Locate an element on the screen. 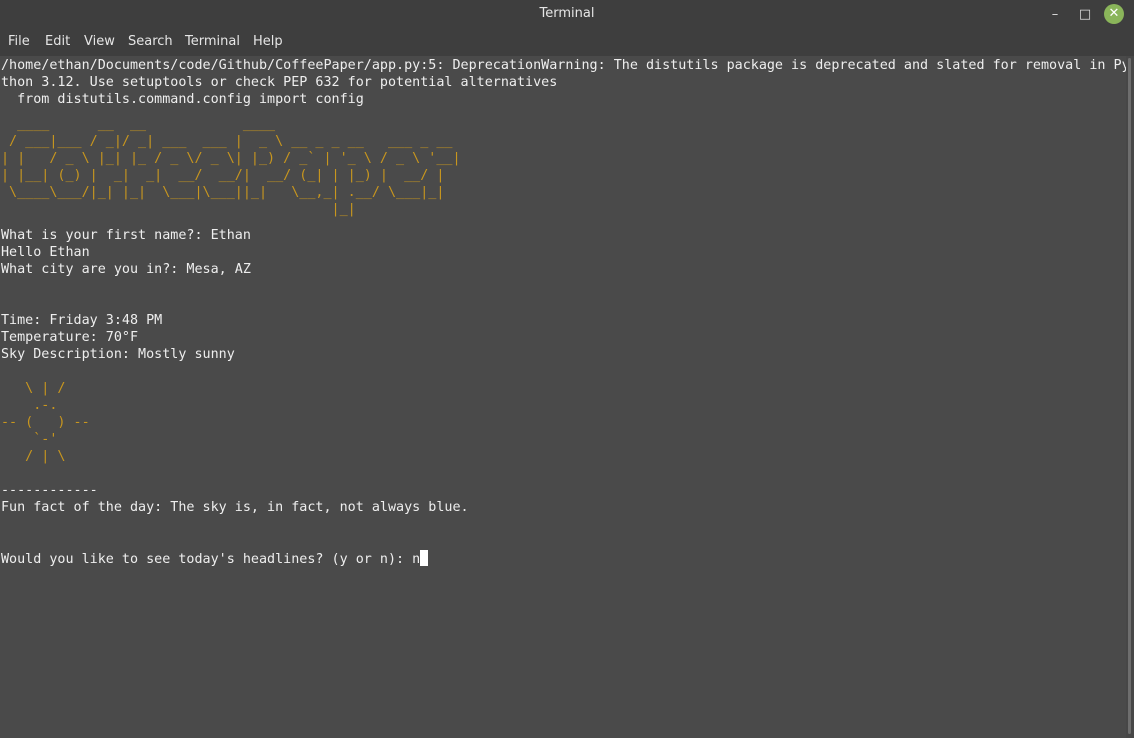 Image resolution: width=1134 pixels, height=738 pixels. close-icon: ✕ is located at coordinates (1114, 14).